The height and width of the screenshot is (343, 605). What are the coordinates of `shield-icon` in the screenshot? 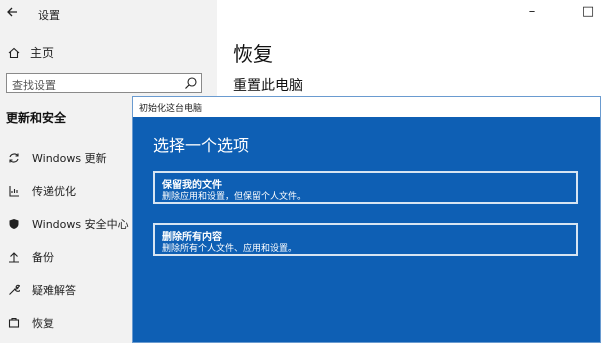 It's located at (14, 224).